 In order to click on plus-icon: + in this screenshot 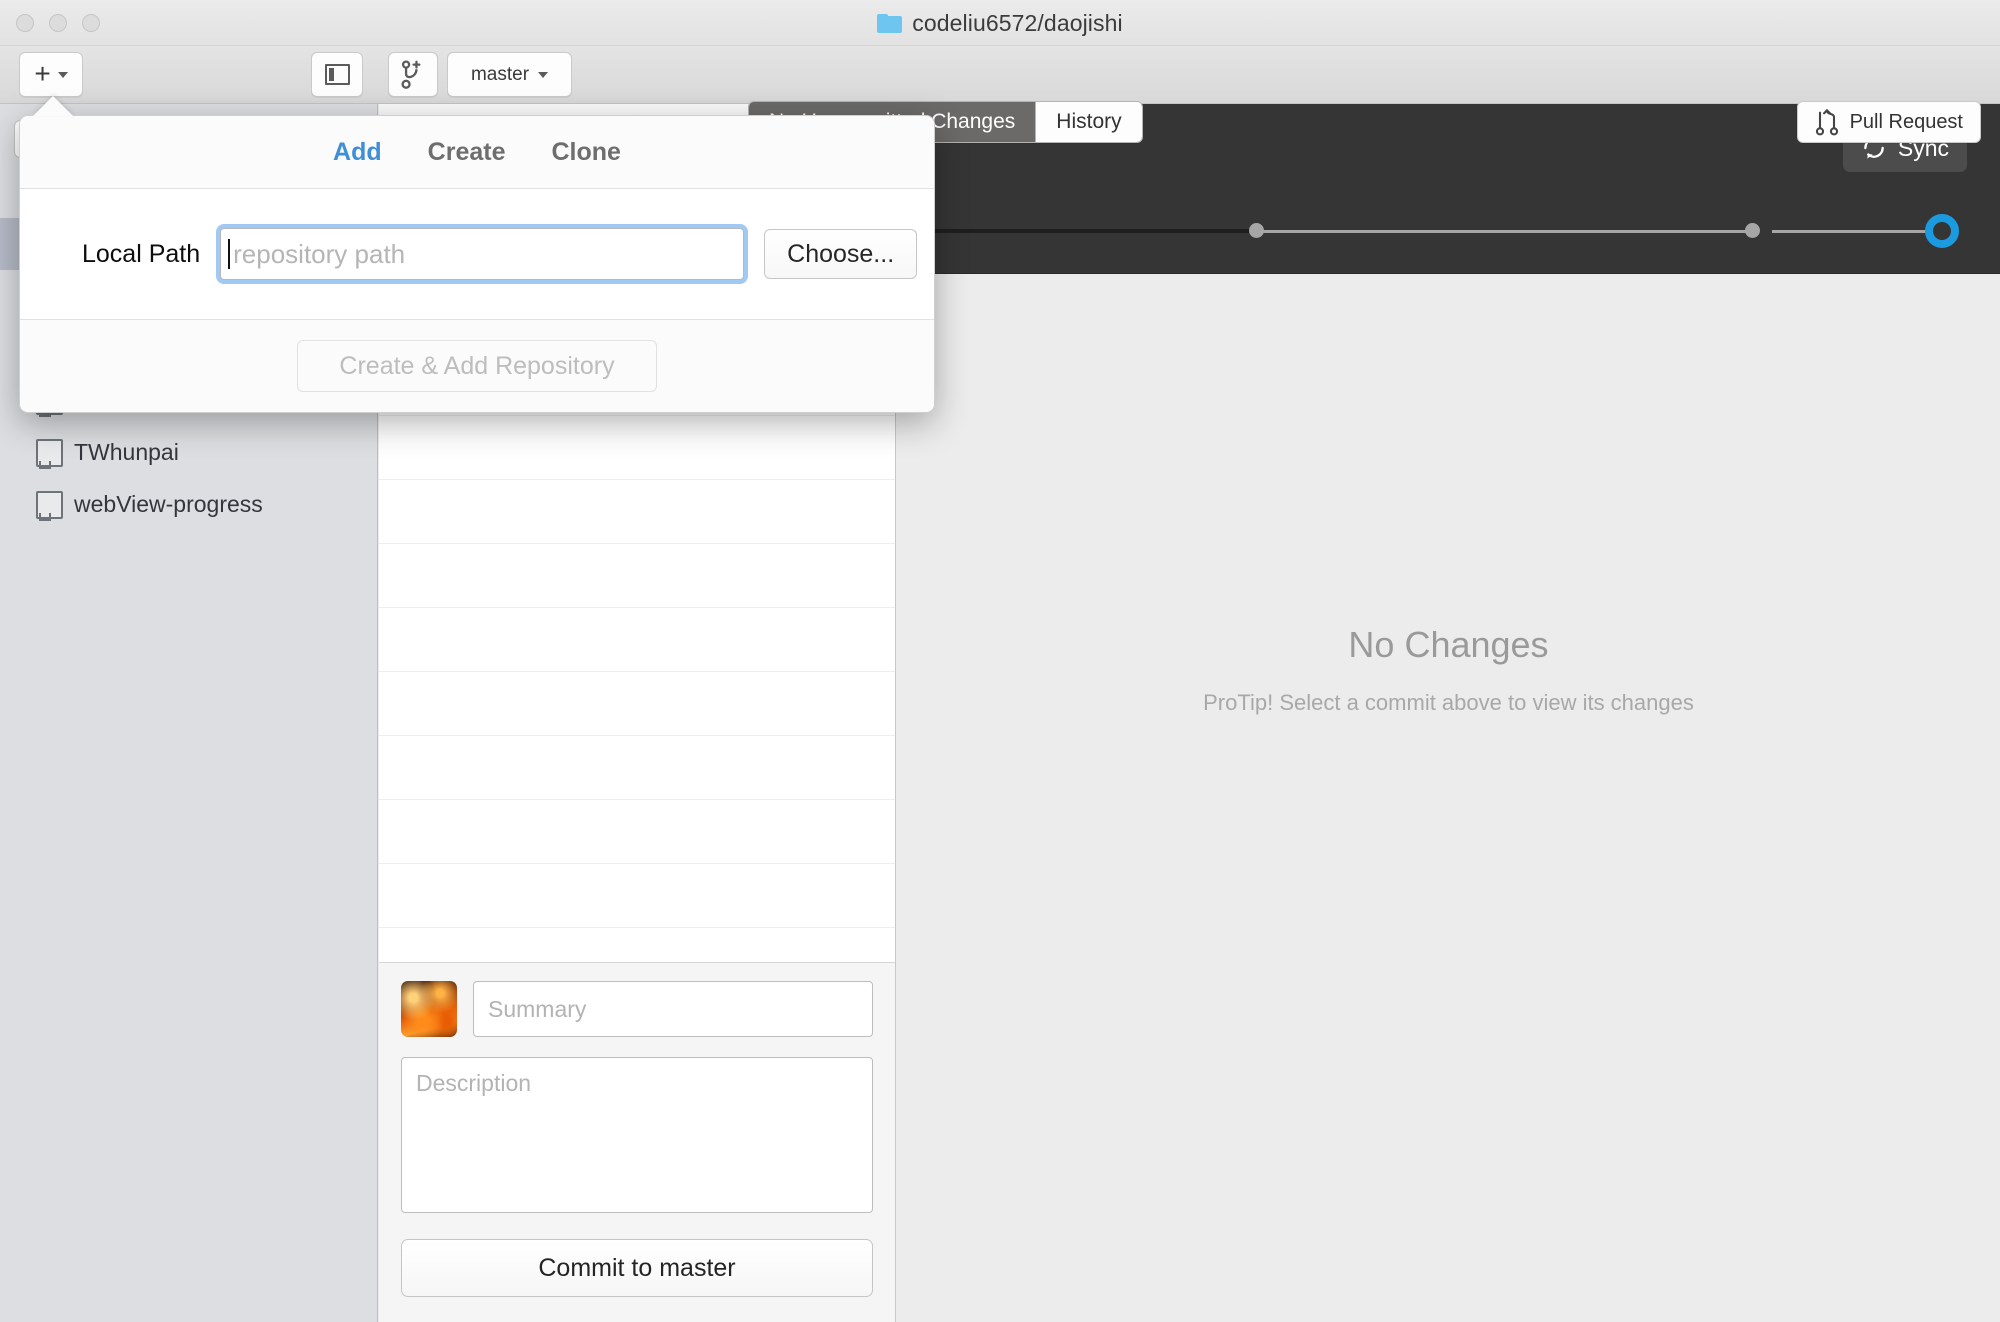, I will do `click(42, 73)`.